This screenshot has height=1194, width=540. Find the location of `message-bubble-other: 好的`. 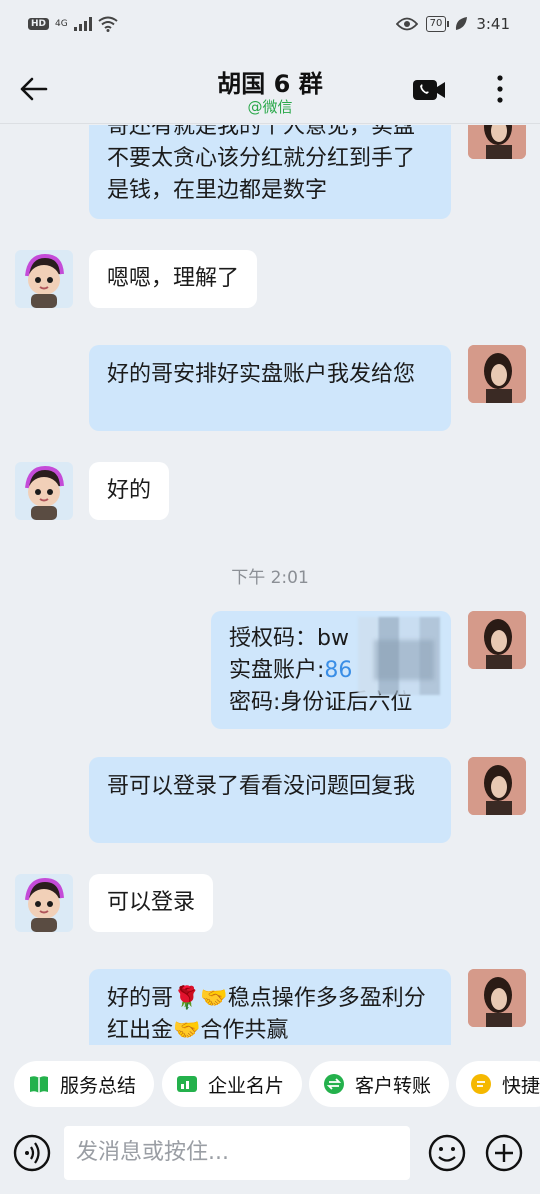

message-bubble-other: 好的 is located at coordinates (129, 491).